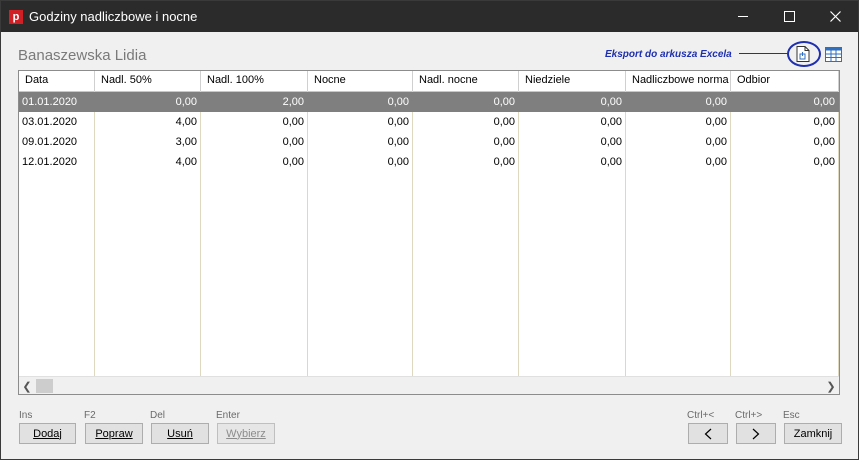  What do you see at coordinates (466, 81) in the screenshot?
I see `column-header-nadl-nocne: Nadl. nocne` at bounding box center [466, 81].